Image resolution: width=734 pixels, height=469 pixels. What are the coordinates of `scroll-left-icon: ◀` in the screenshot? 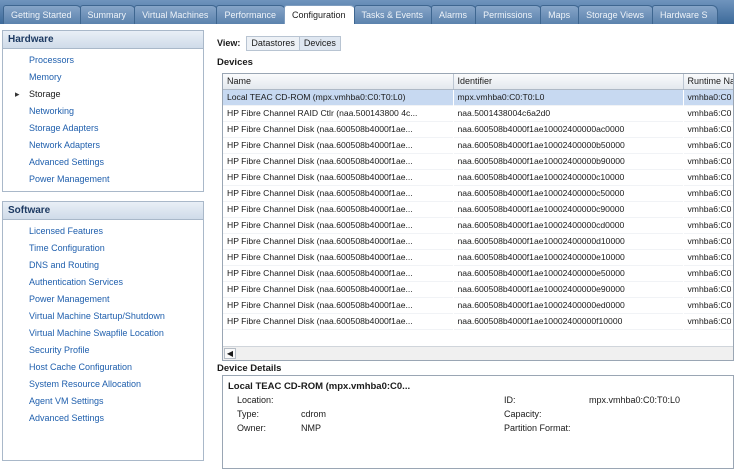 It's located at (230, 353).